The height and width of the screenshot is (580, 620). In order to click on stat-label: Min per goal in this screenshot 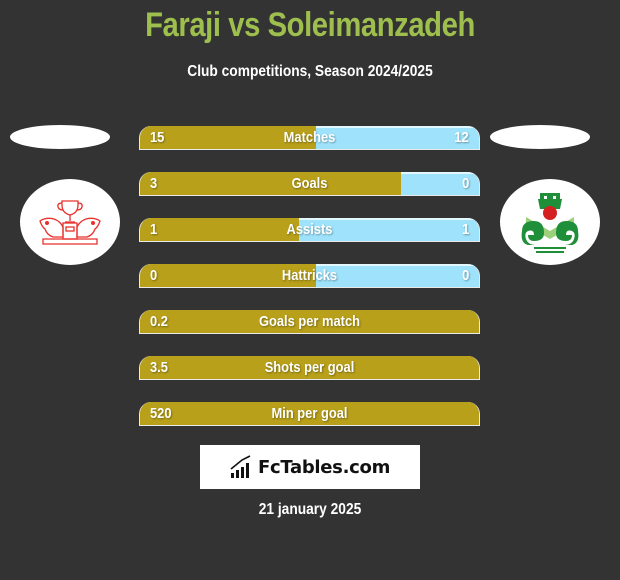, I will do `click(309, 413)`.